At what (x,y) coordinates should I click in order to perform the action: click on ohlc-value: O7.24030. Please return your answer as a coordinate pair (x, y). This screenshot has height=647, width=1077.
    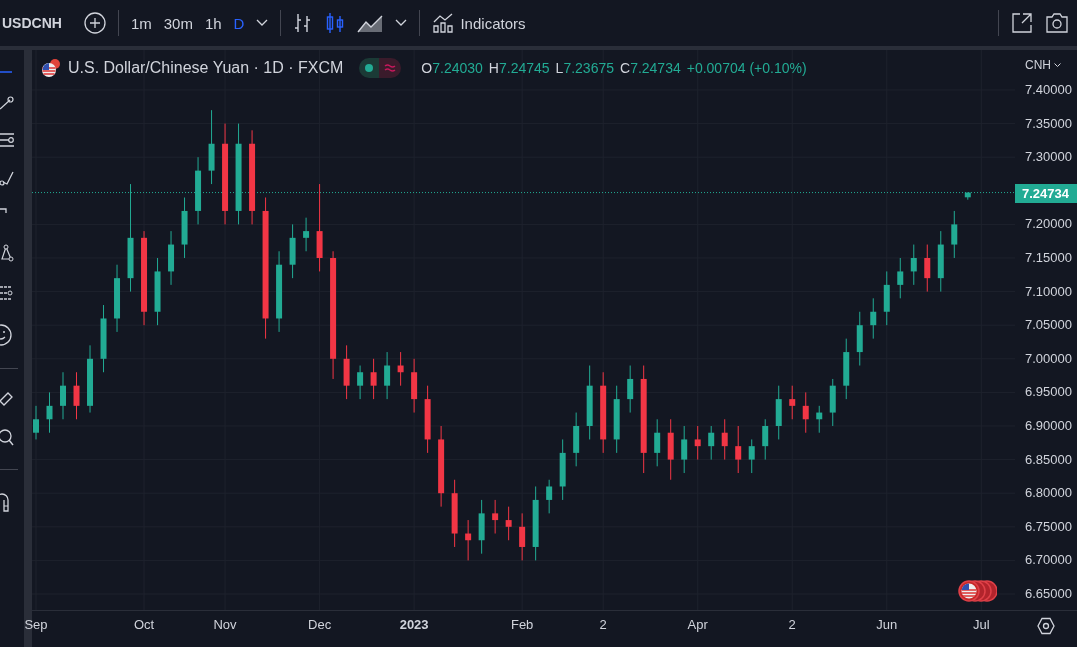
    Looking at the image, I should click on (452, 68).